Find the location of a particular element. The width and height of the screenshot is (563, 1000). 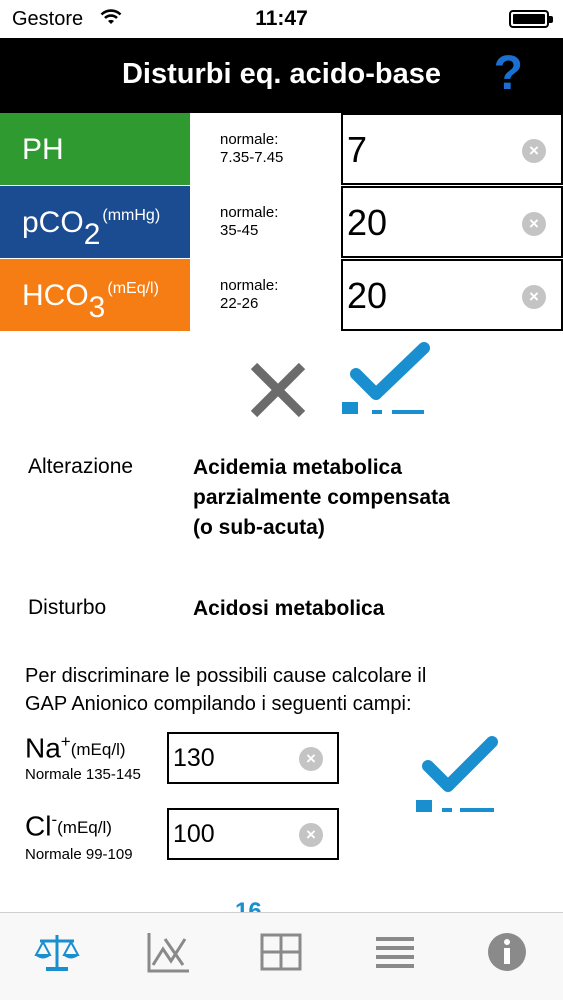

pco2-normal-range: normale: 35-45 is located at coordinates (275, 222).